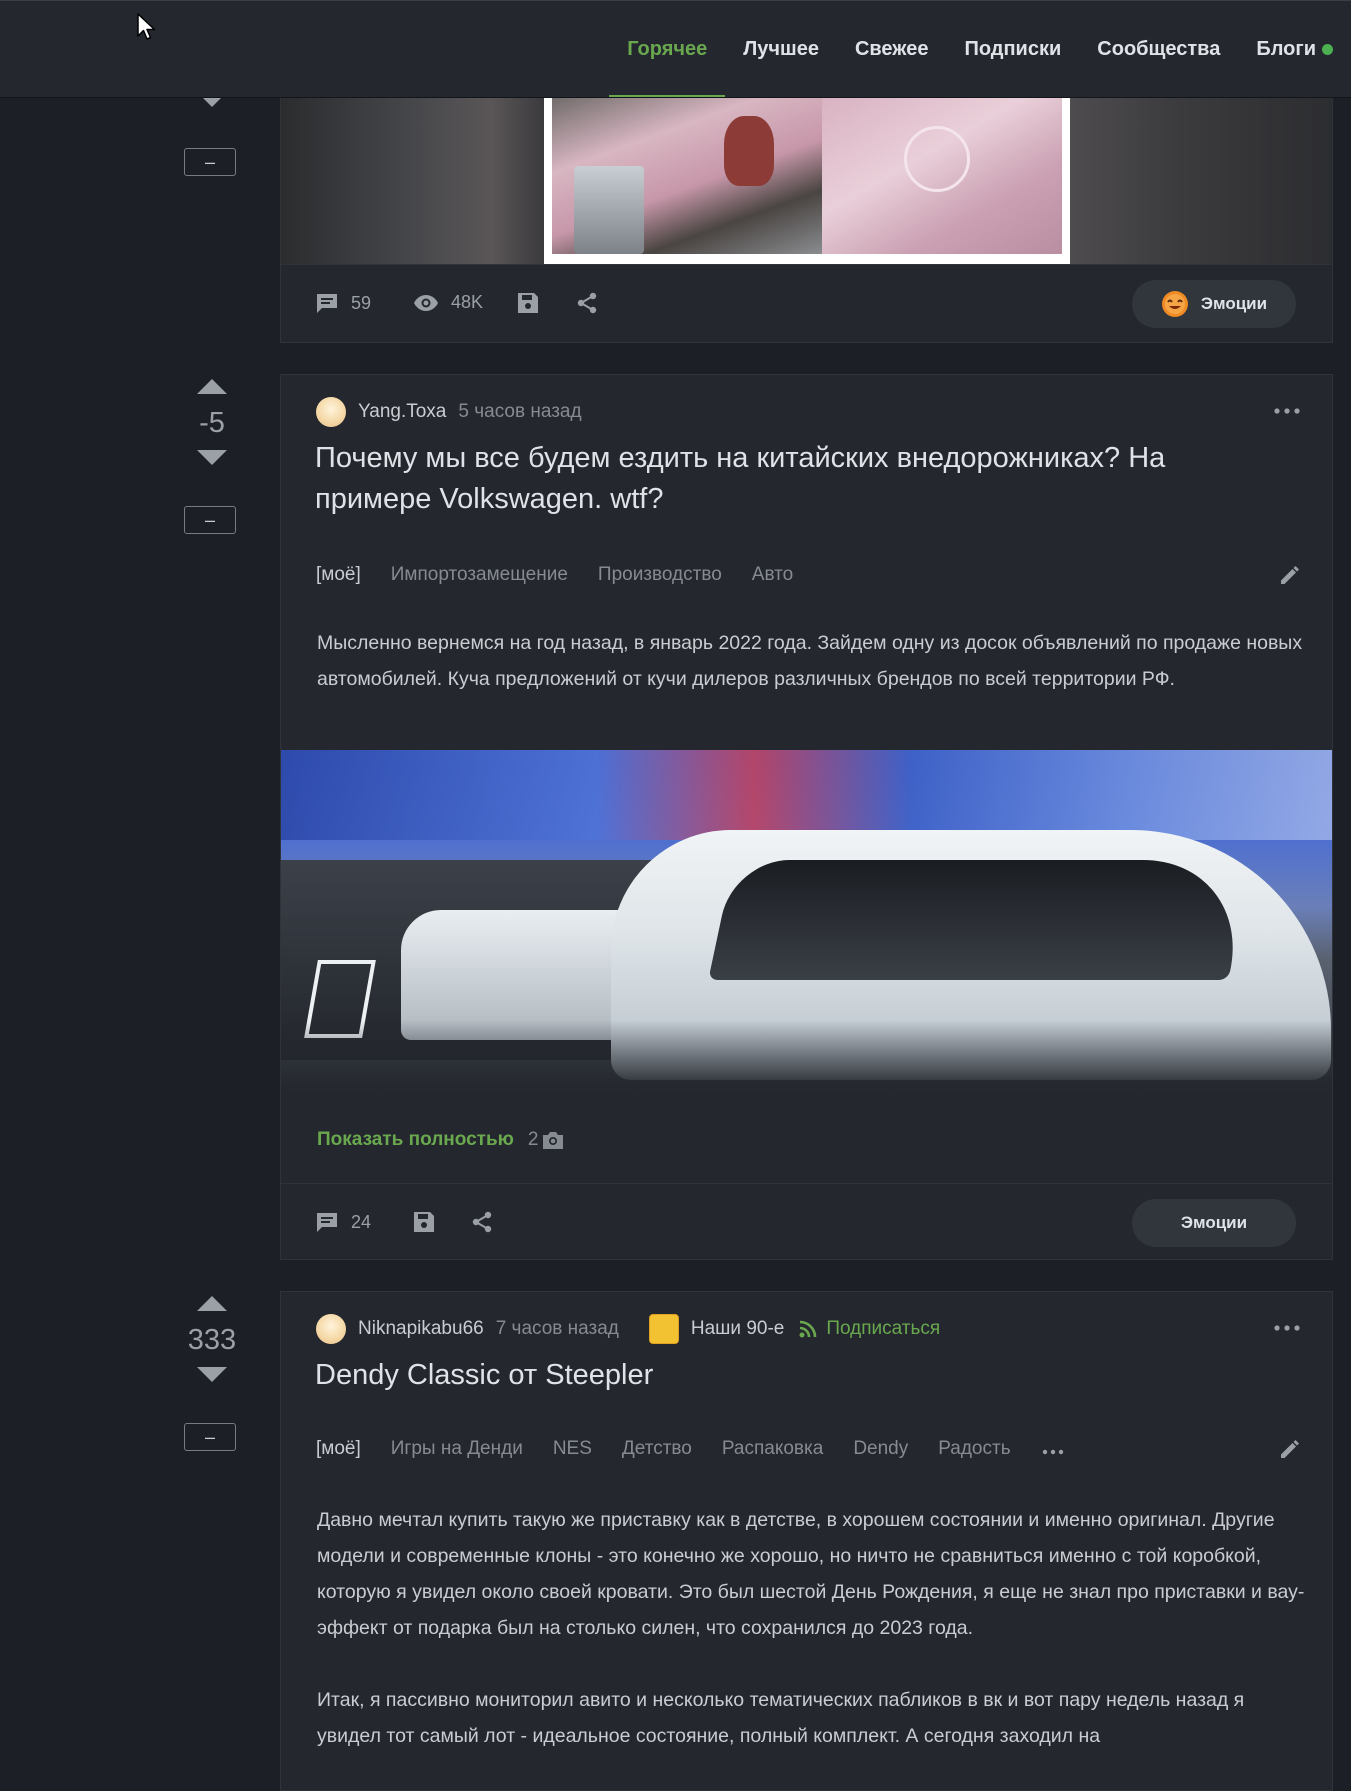 Image resolution: width=1351 pixels, height=1791 pixels. What do you see at coordinates (1174, 304) in the screenshot?
I see `emotion-smile-icon` at bounding box center [1174, 304].